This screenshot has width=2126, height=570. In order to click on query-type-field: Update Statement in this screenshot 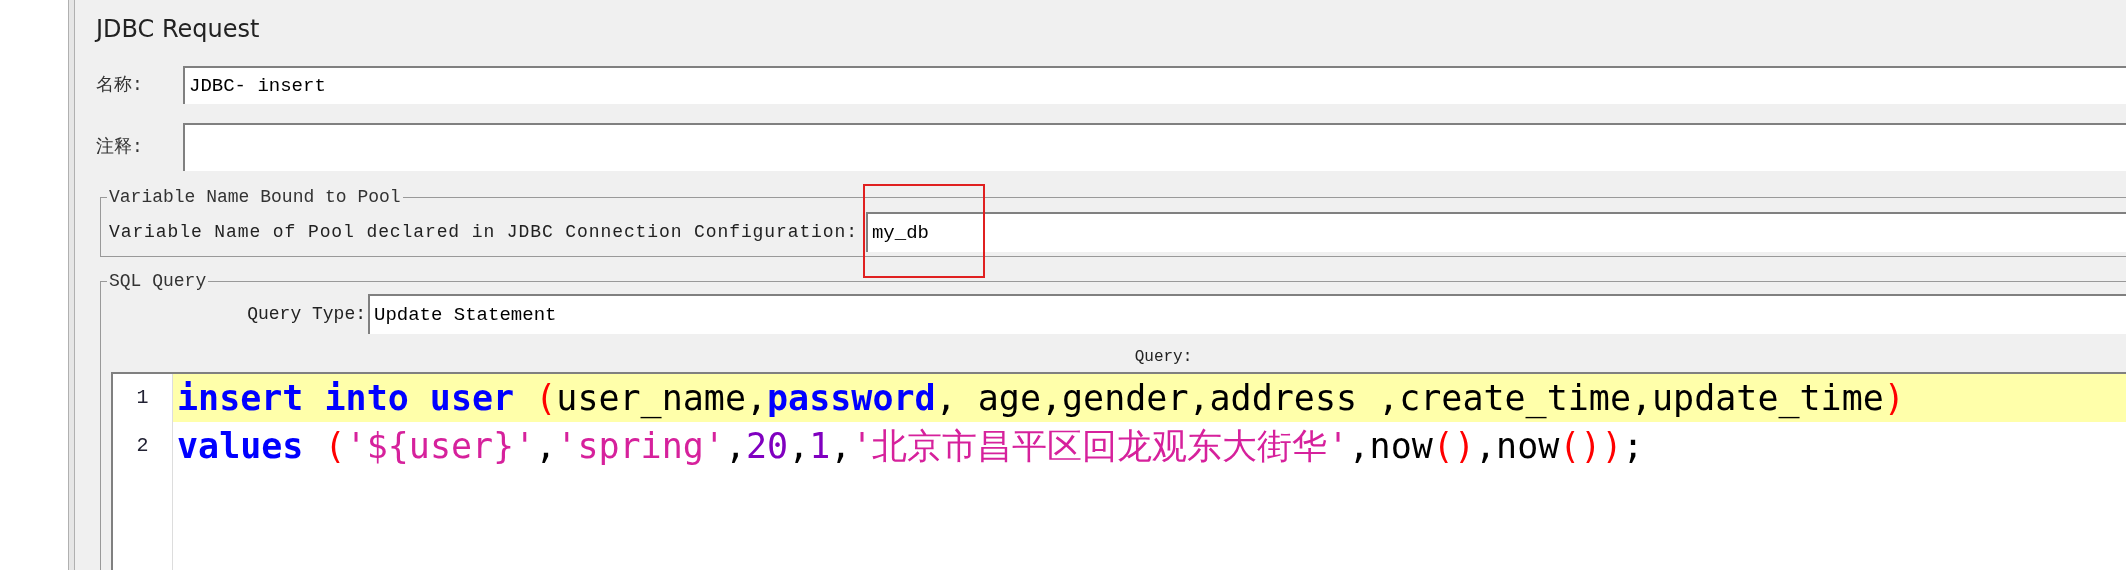, I will do `click(1247, 314)`.